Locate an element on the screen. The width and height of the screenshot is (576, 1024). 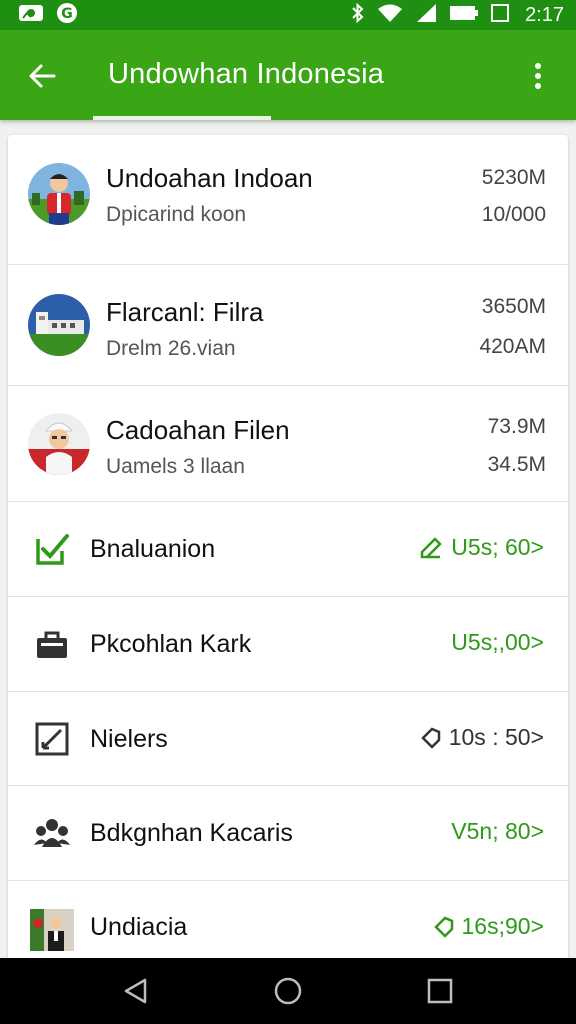
page-title: Undowhan Indonesia is located at coordinates (246, 74).